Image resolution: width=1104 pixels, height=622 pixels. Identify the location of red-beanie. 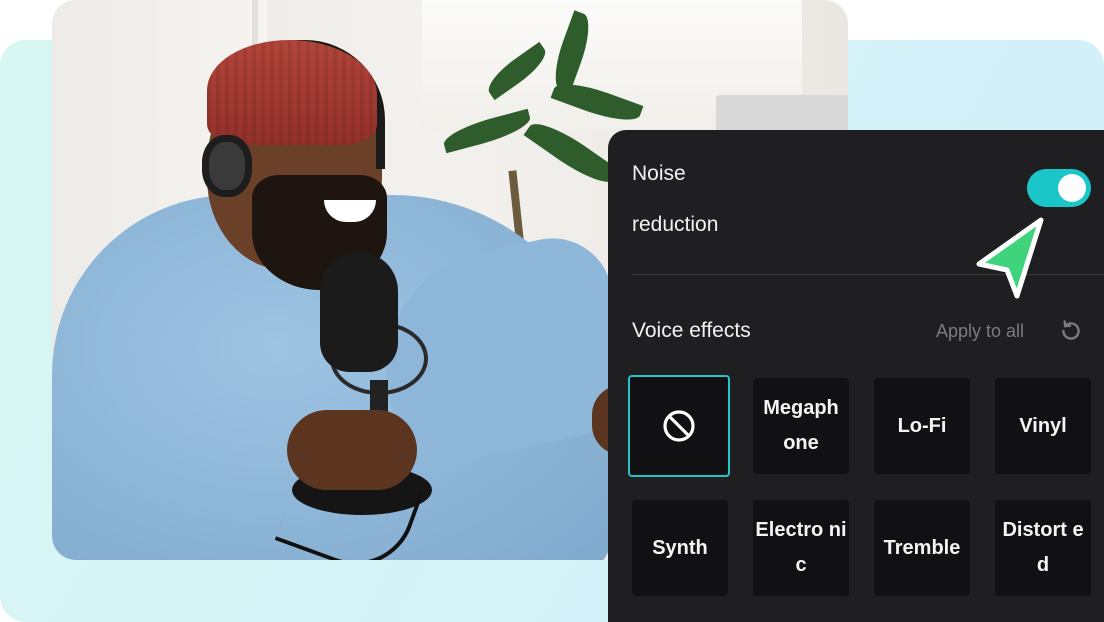
(292, 92).